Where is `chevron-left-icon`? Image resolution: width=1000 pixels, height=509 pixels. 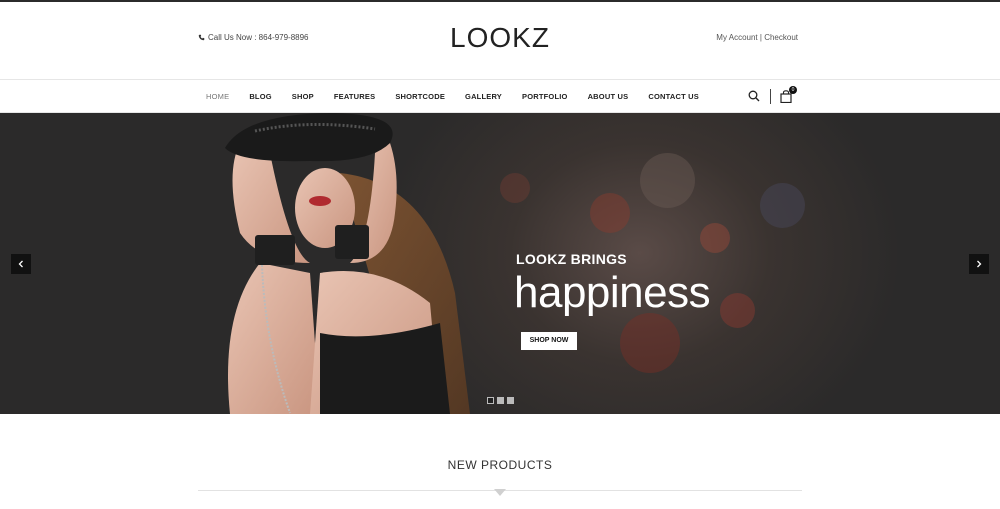 chevron-left-icon is located at coordinates (20, 264).